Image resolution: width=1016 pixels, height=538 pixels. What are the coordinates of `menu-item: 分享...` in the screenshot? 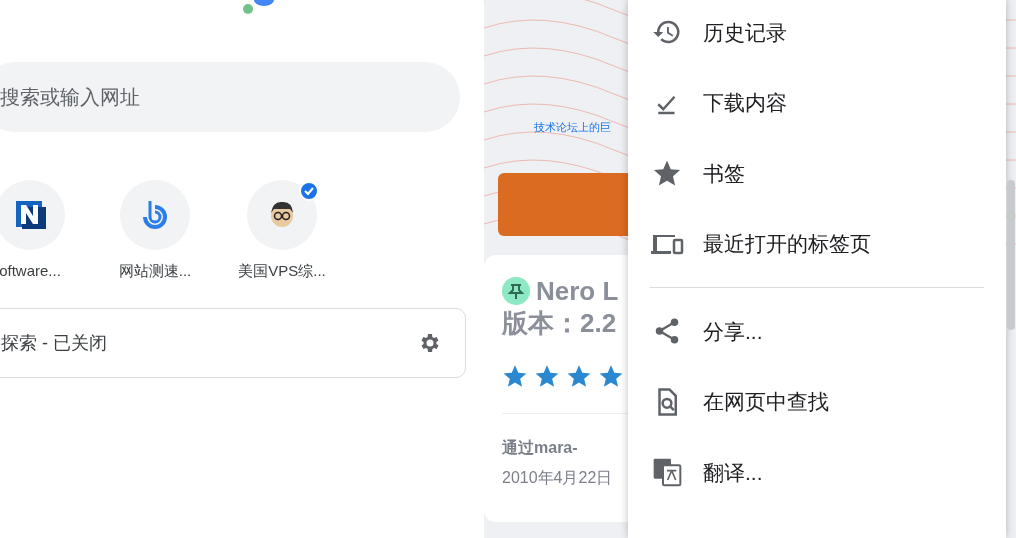 It's located at (817, 331).